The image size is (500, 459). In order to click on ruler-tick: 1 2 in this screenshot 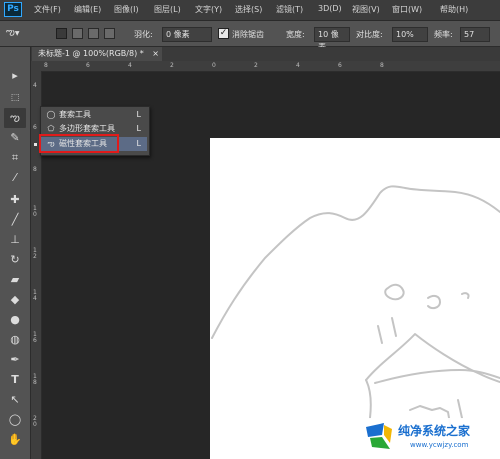, I will do `click(35, 253)`.